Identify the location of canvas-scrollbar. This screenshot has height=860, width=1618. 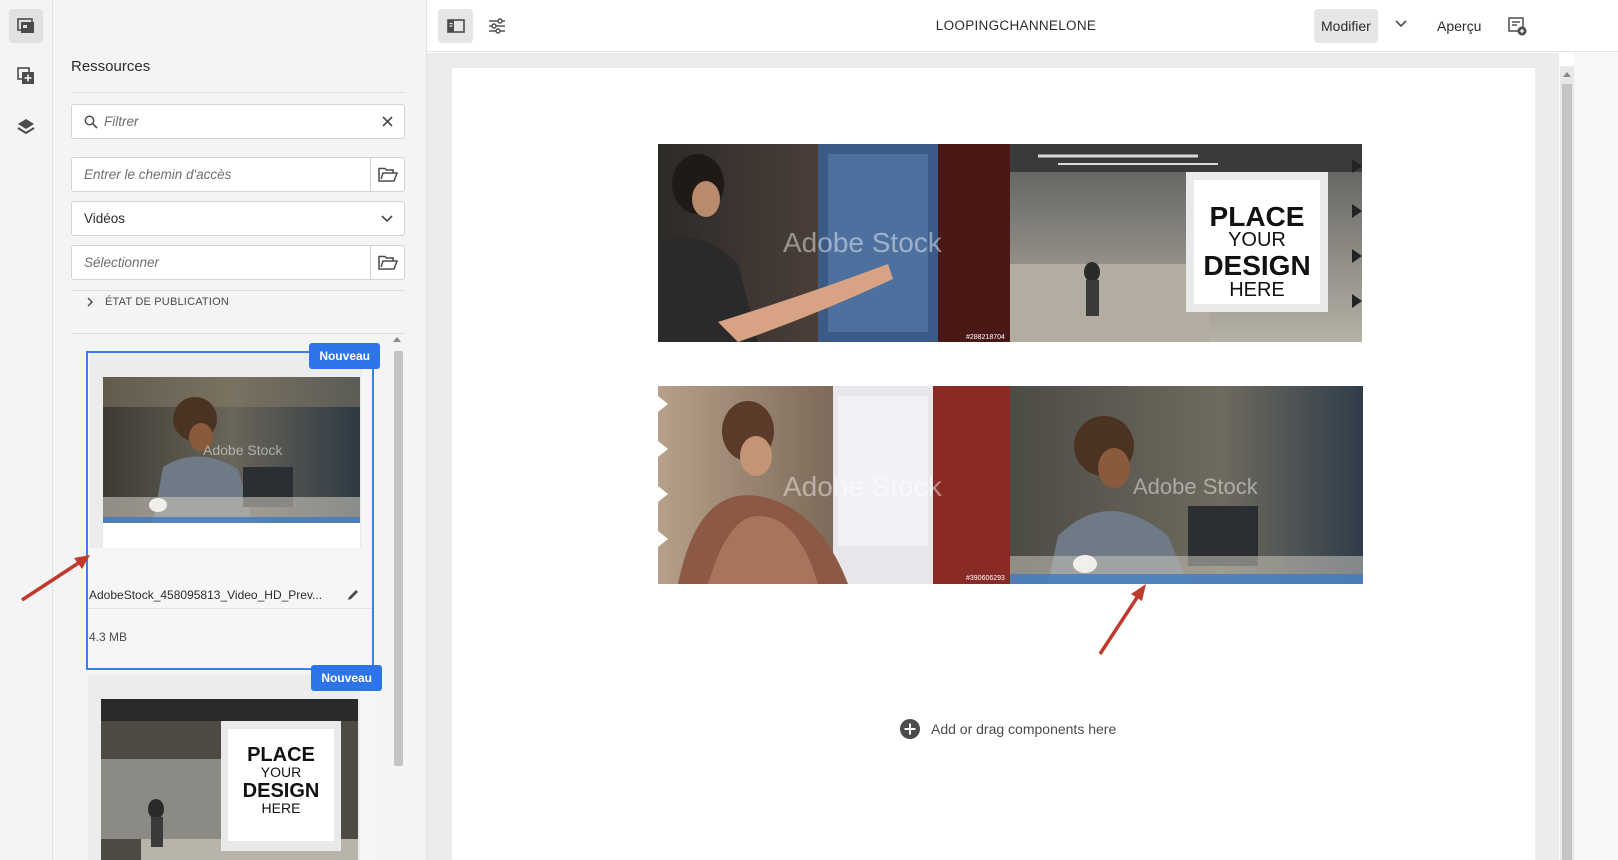
(1567, 463).